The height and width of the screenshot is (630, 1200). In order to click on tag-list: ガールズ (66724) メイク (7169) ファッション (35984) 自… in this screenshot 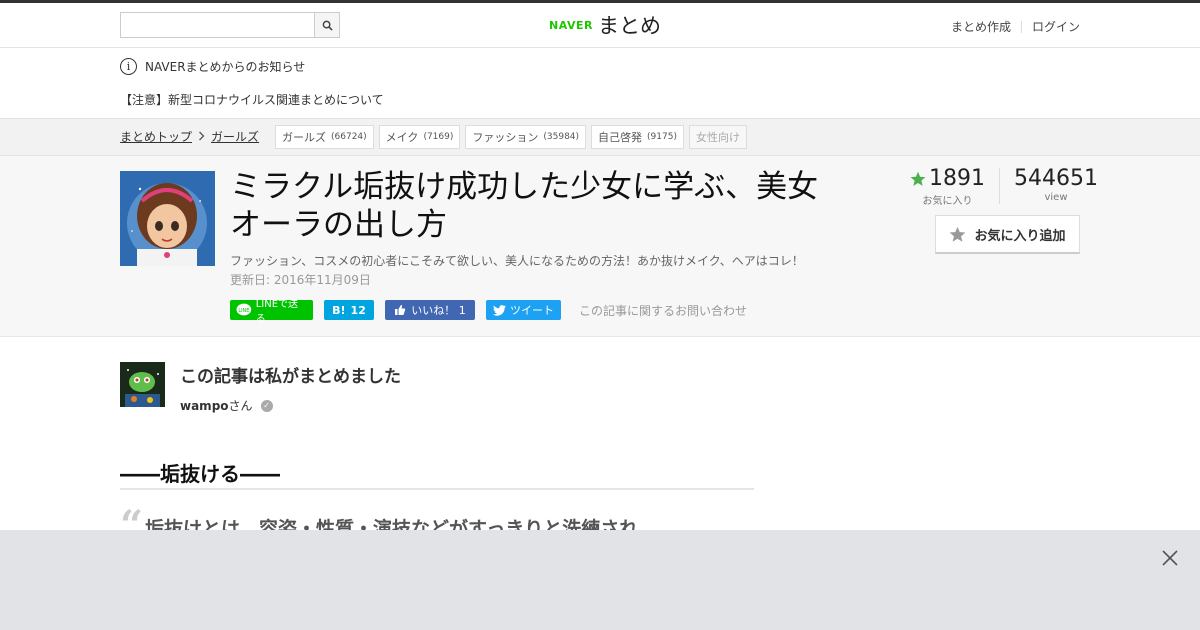, I will do `click(511, 137)`.